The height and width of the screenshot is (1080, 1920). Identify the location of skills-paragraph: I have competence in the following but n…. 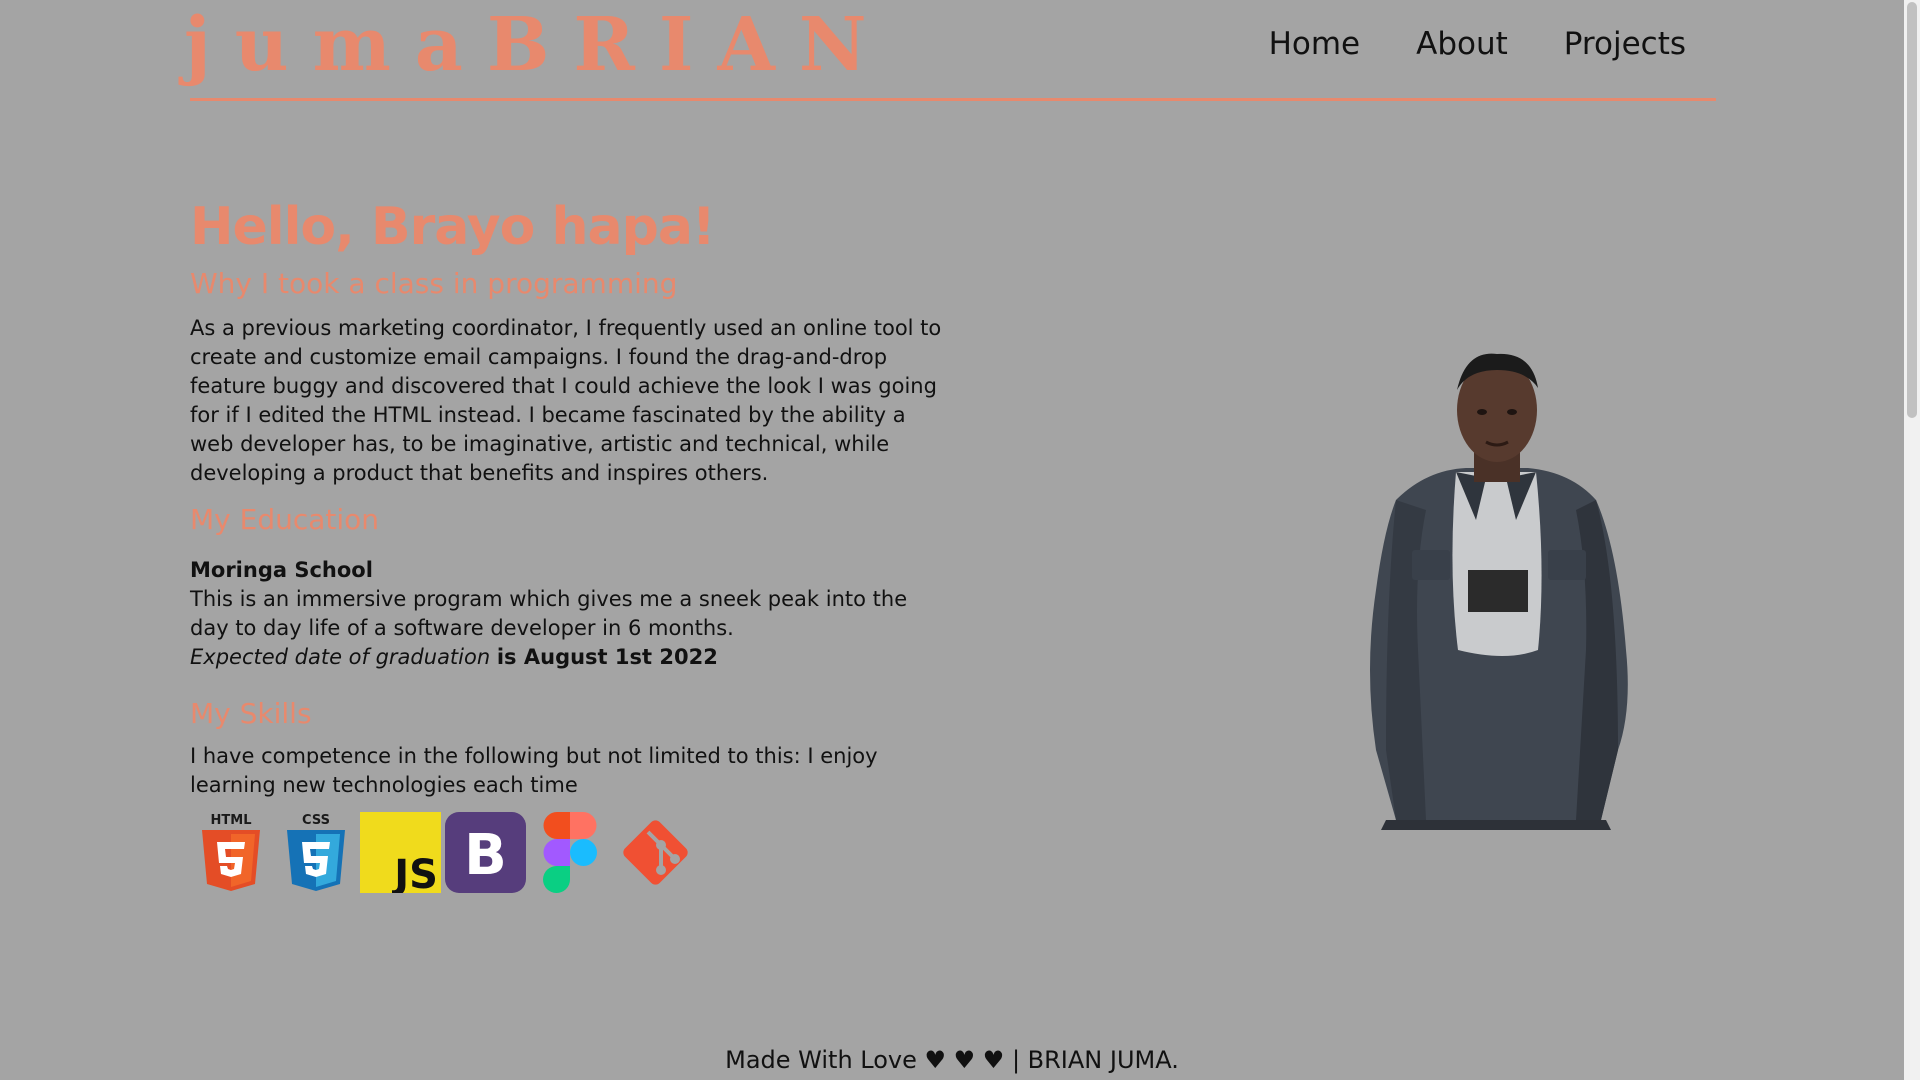
(534, 770).